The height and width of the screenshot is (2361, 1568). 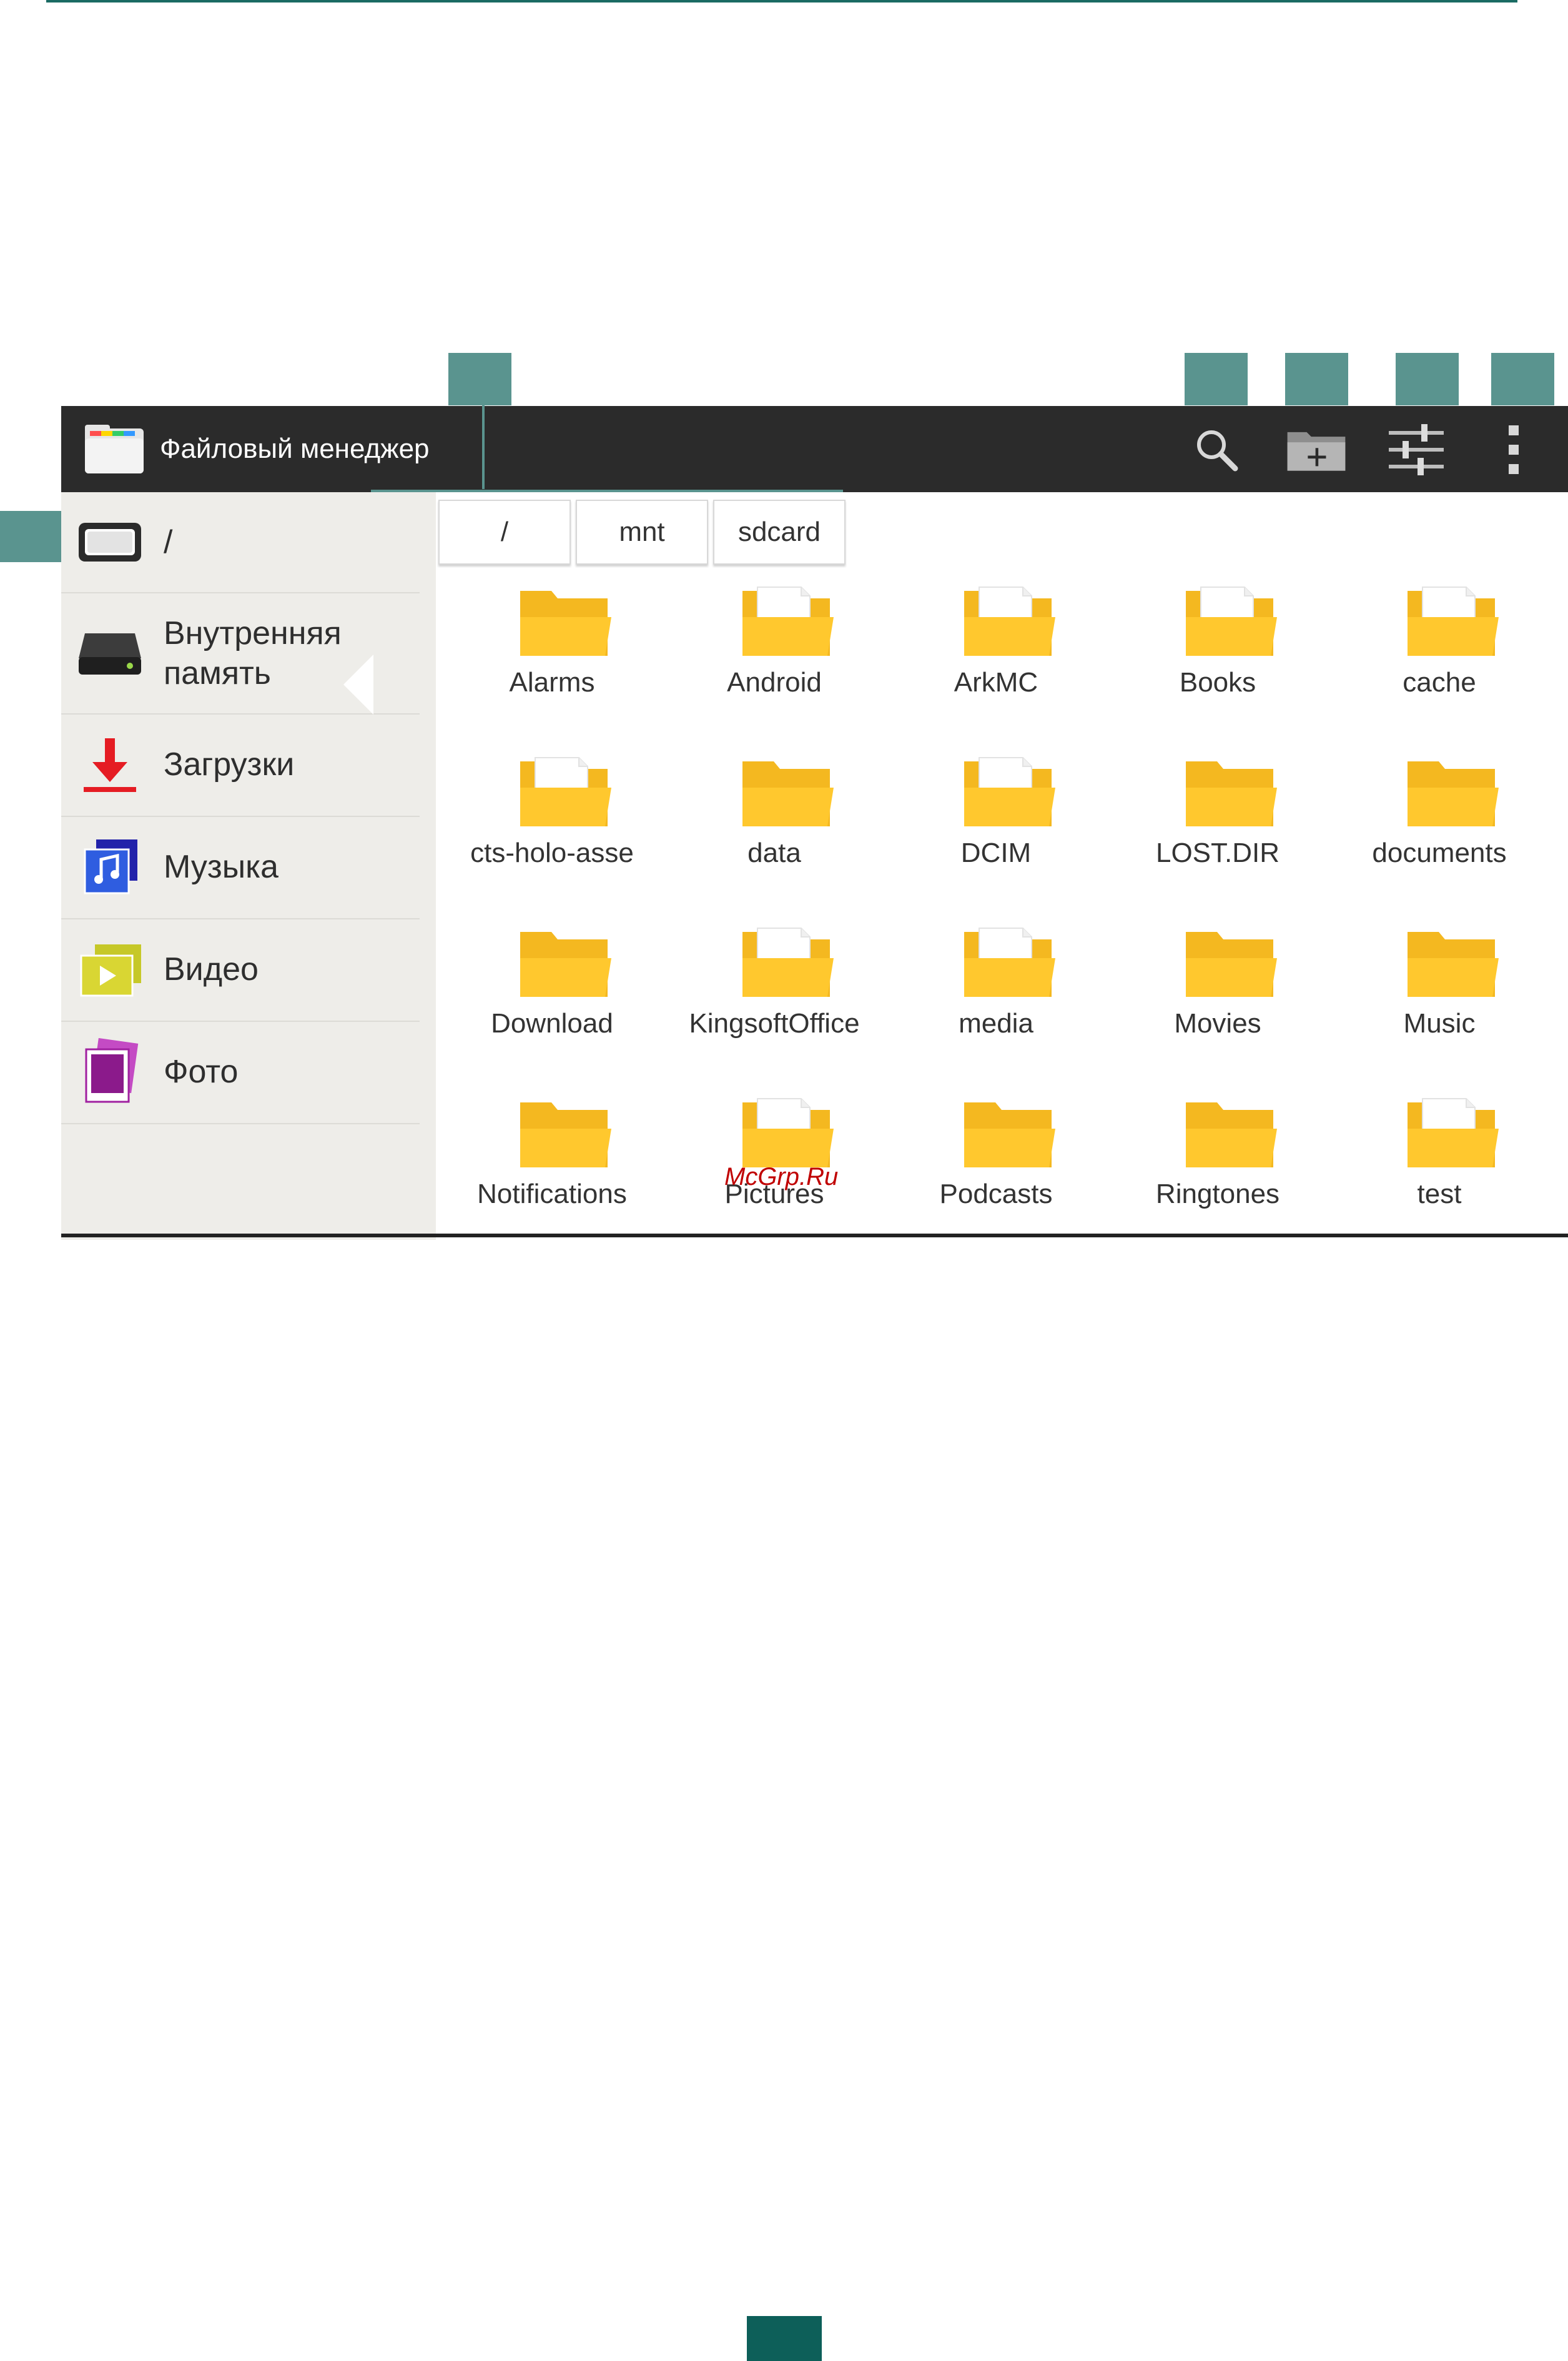 I want to click on search-button, so click(x=1216, y=450).